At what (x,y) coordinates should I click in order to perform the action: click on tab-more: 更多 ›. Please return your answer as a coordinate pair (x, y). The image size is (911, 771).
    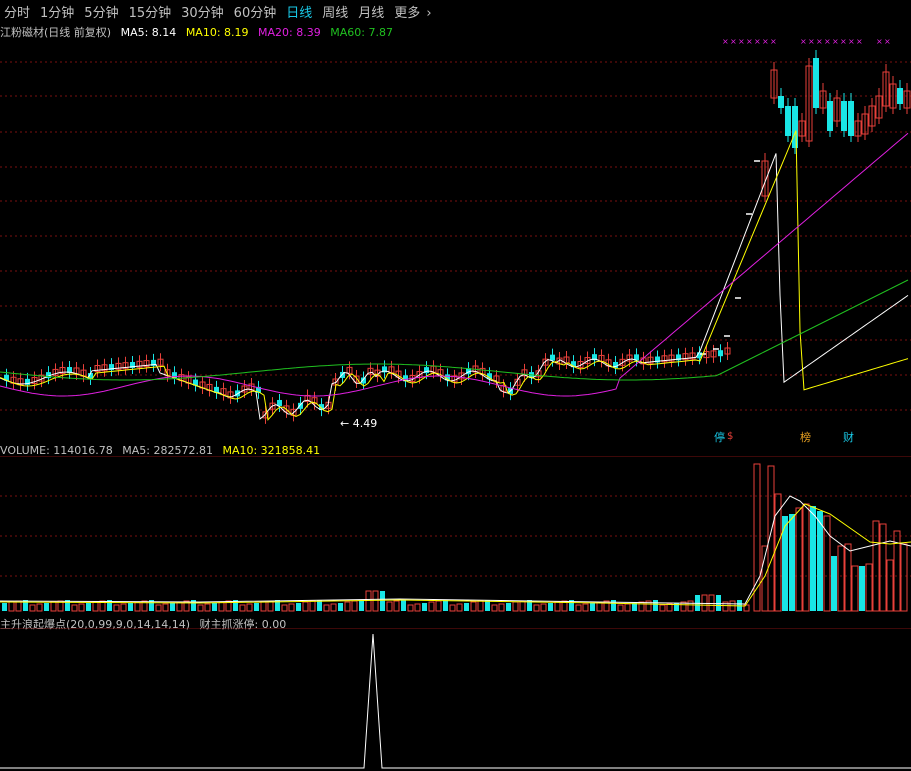
    Looking at the image, I should click on (412, 11).